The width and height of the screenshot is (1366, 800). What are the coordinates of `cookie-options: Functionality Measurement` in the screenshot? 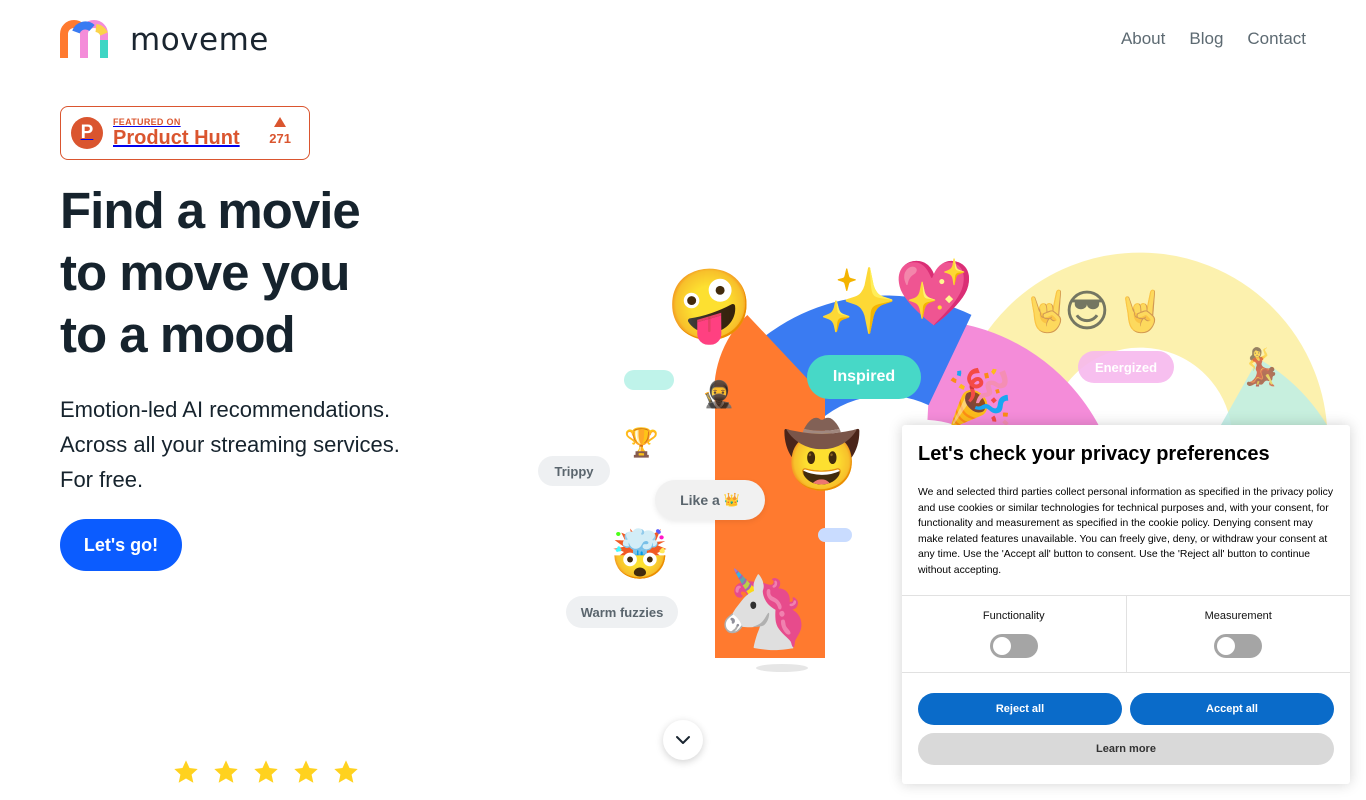 It's located at (1126, 634).